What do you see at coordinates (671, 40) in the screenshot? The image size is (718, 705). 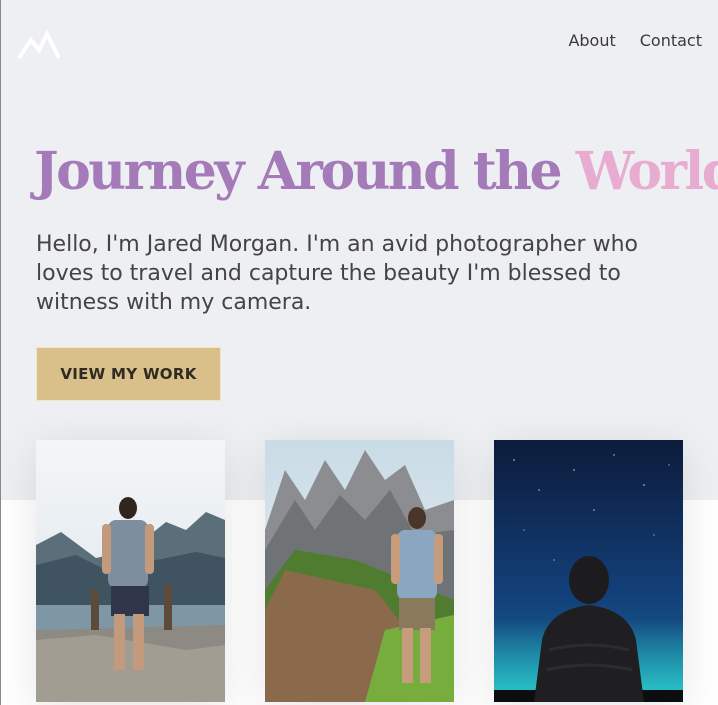 I see `nav-link-contact: Contact` at bounding box center [671, 40].